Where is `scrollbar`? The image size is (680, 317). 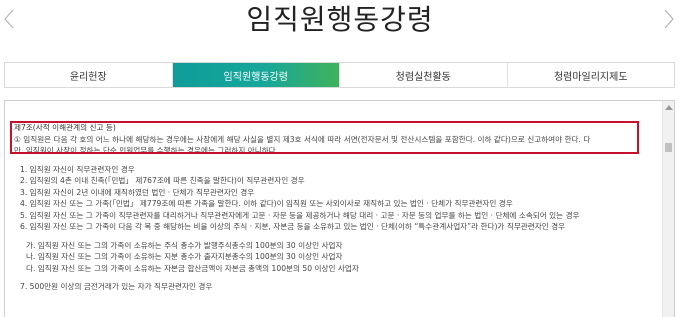 scrollbar is located at coordinates (668, 209).